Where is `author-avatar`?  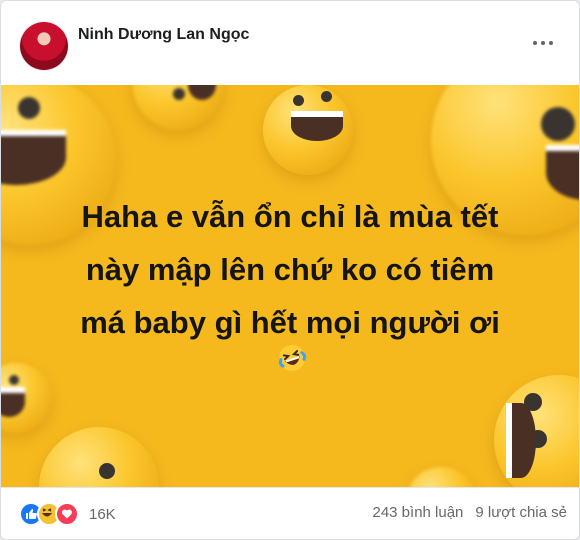 author-avatar is located at coordinates (44, 46).